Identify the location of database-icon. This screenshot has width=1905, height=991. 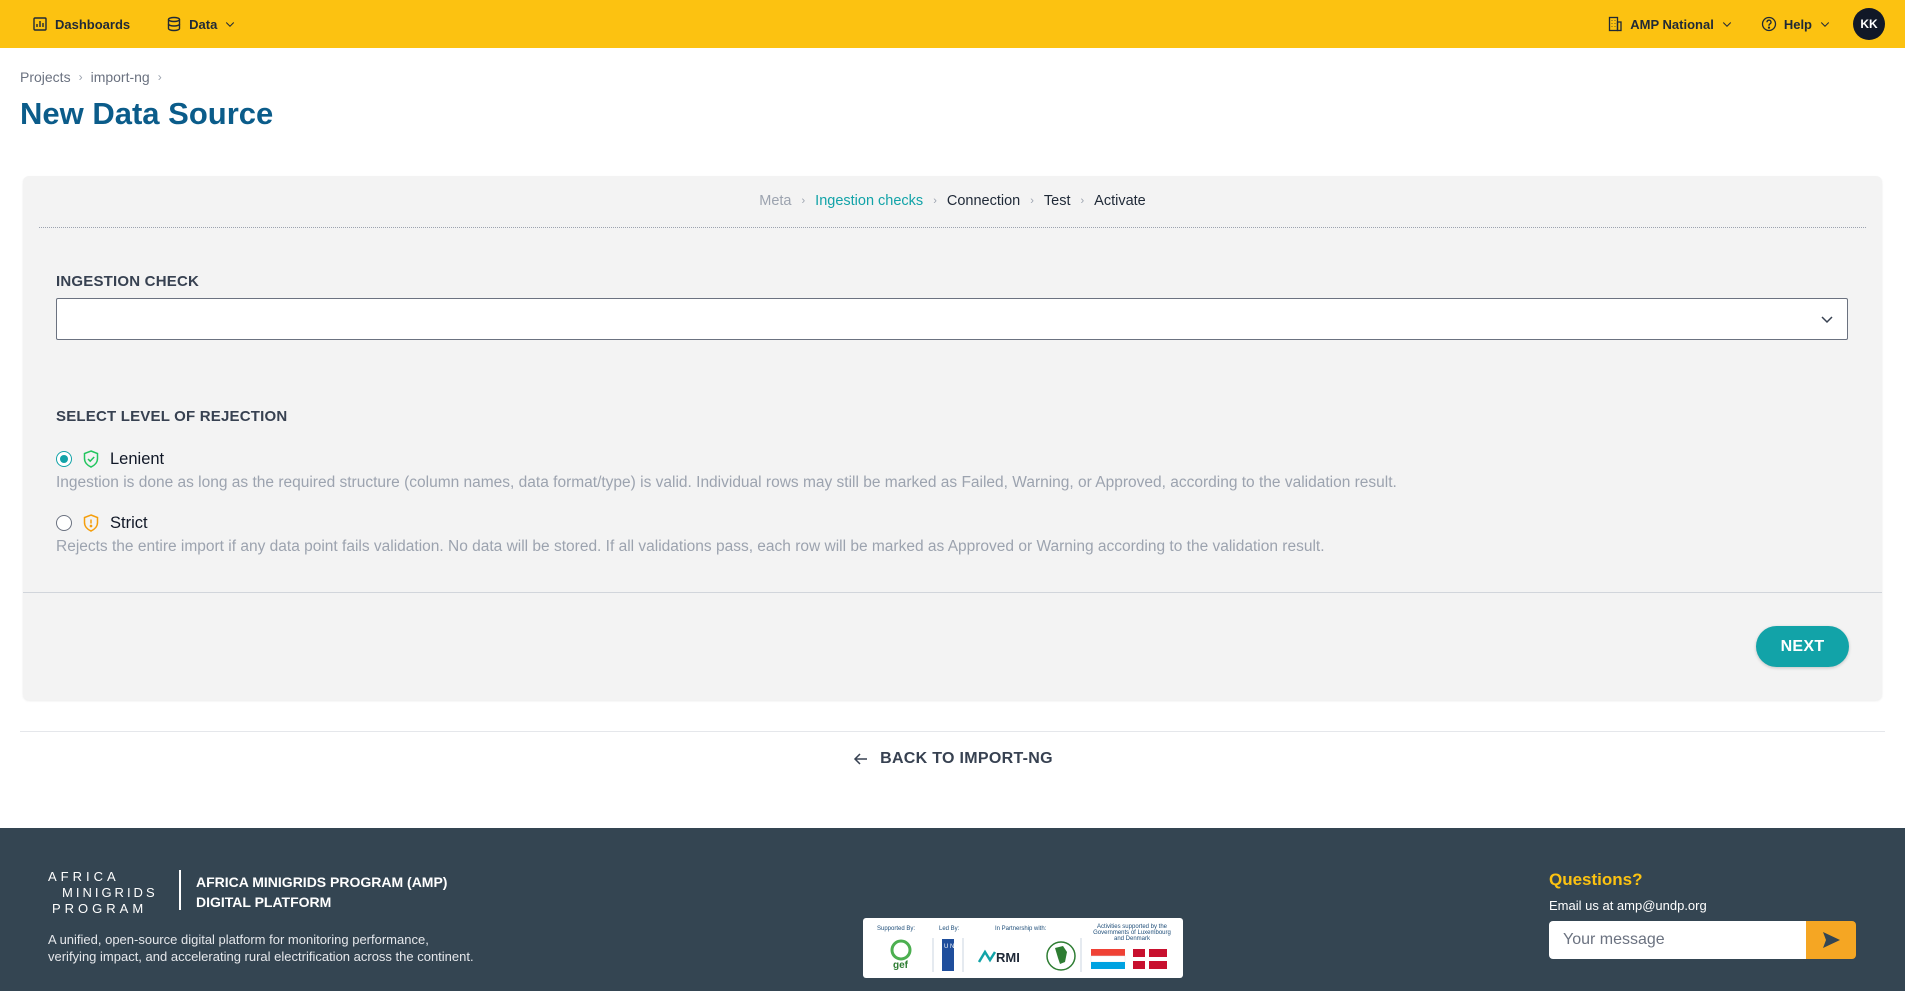
(174, 24).